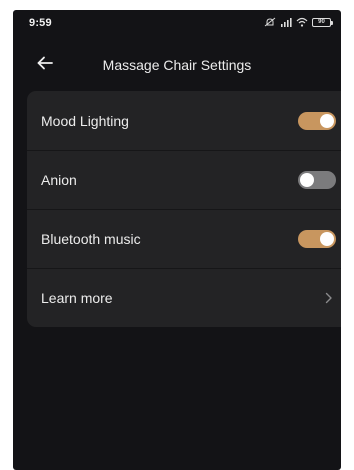 The width and height of the screenshot is (354, 470). What do you see at coordinates (59, 180) in the screenshot?
I see `setting-label: Anion` at bounding box center [59, 180].